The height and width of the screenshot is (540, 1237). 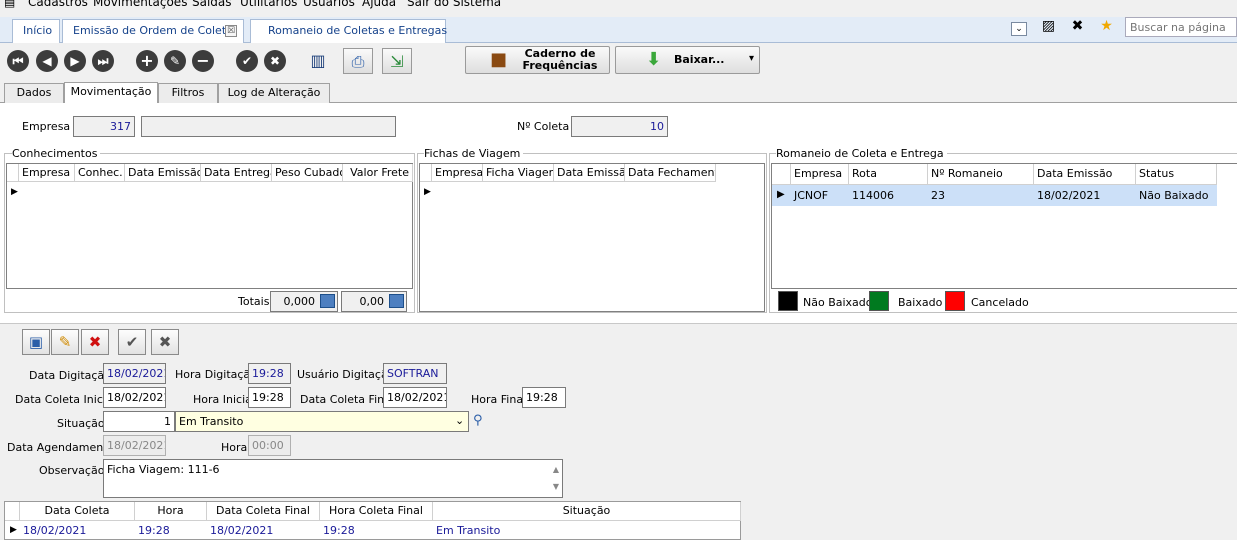 What do you see at coordinates (134, 397) in the screenshot?
I see `data-coleta-inicial-field: 18/02/2021` at bounding box center [134, 397].